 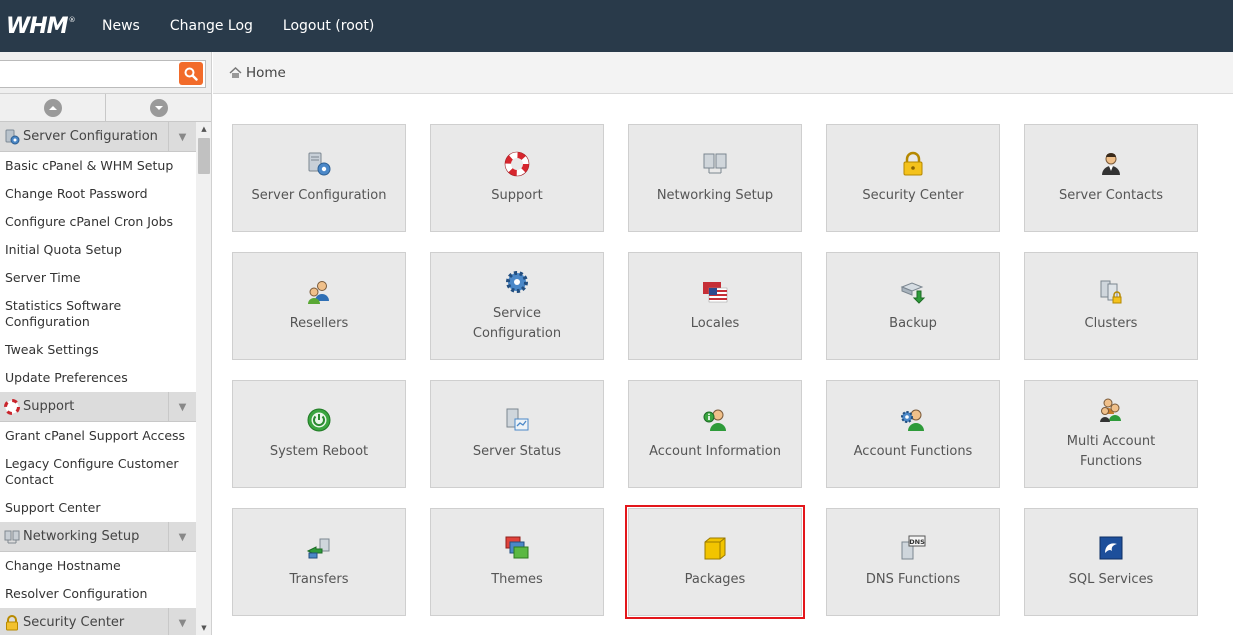 What do you see at coordinates (98, 314) in the screenshot?
I see `sidebar-item-statistics-software-configuration: Statistics Software Configuration` at bounding box center [98, 314].